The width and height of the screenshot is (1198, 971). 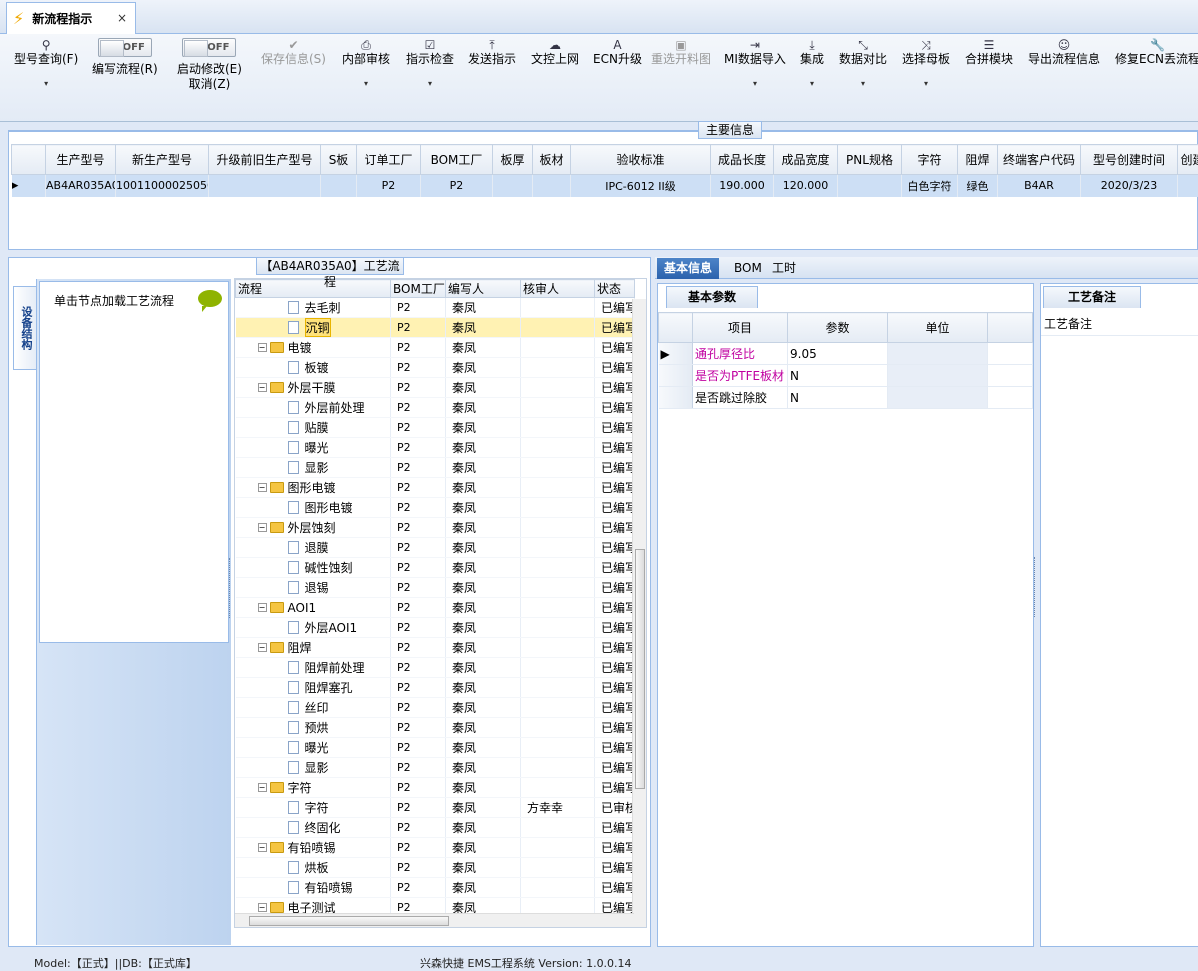 I want to click on param-row: ▶通孔厚径比9.05, so click(x=846, y=354).